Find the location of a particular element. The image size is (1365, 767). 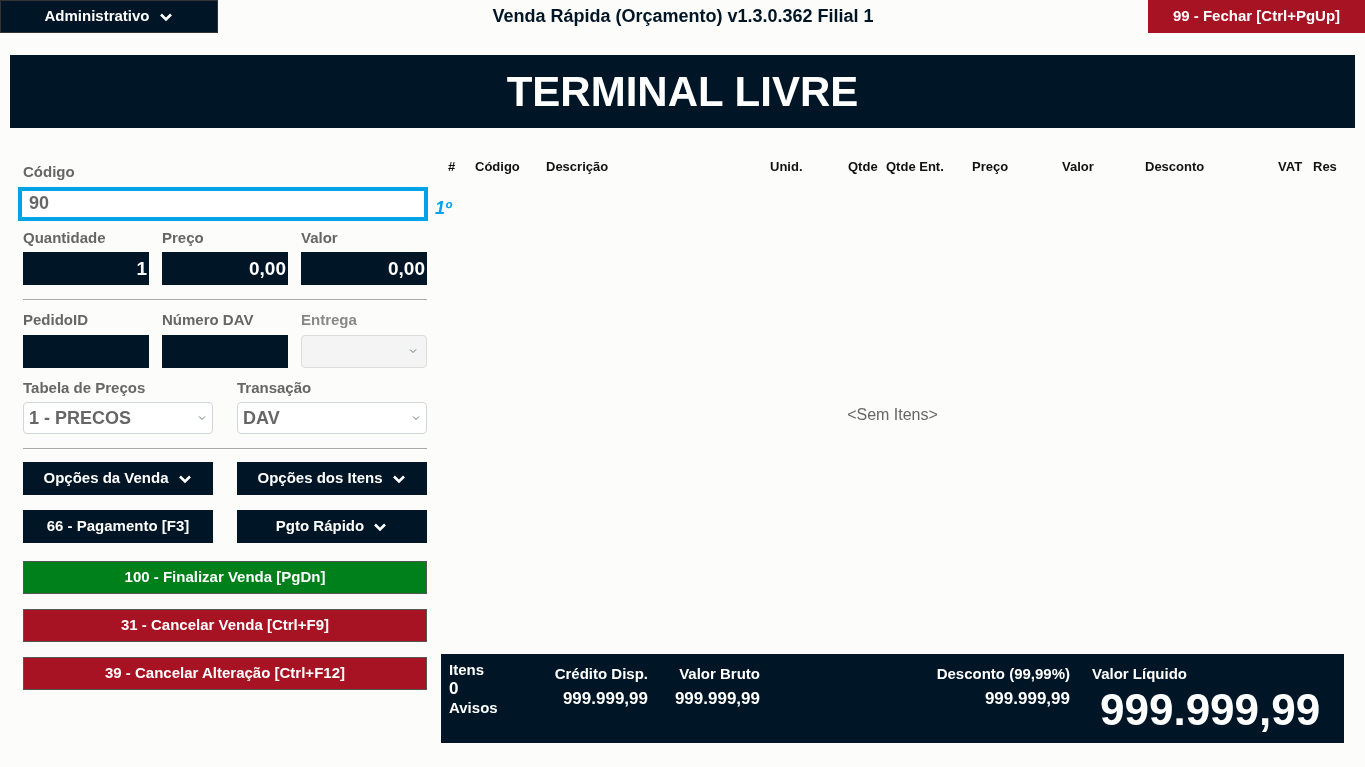

column-header: Valor is located at coordinates (1078, 166).